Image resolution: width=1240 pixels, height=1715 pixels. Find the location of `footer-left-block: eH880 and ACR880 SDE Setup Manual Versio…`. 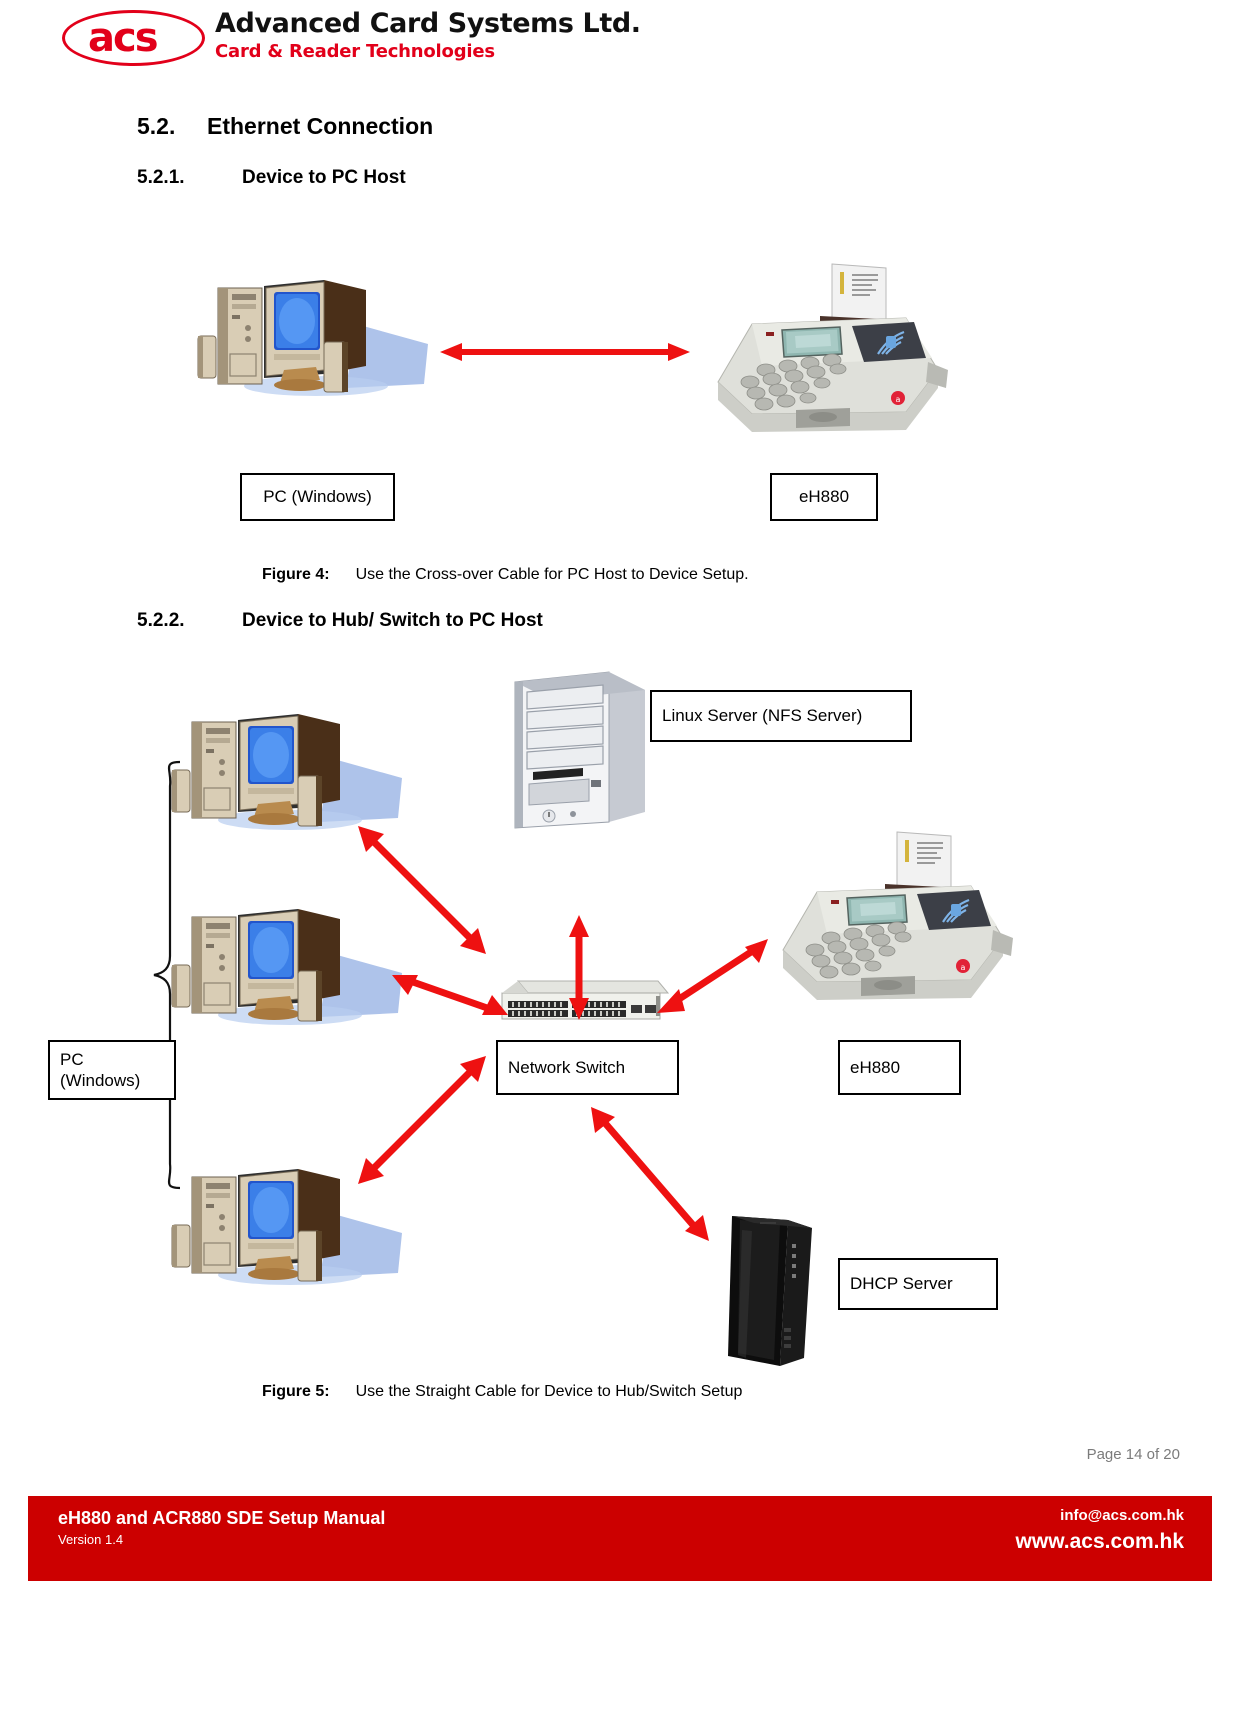

footer-left-block: eH880 and ACR880 SDE Setup Manual Versio… is located at coordinates (221, 1528).